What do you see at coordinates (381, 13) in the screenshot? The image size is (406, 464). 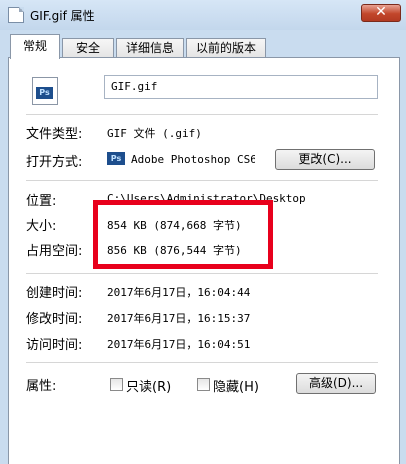 I see `close-button: ✕` at bounding box center [381, 13].